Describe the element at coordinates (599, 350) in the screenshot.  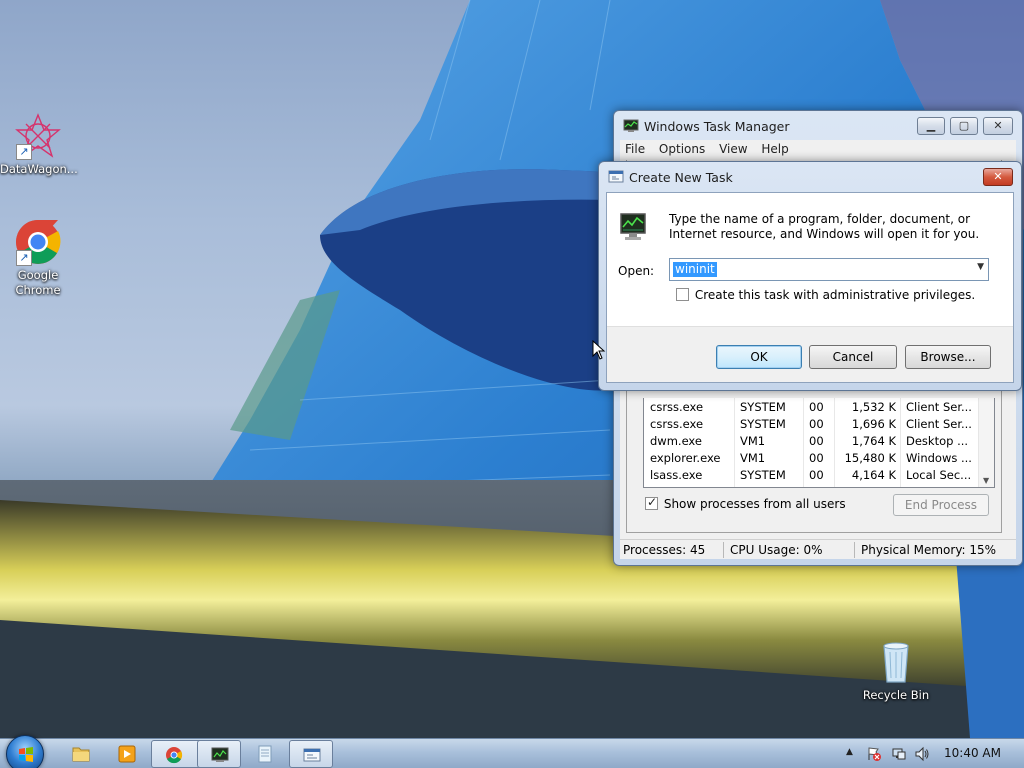
I see `mouse-cursor-icon` at that location.